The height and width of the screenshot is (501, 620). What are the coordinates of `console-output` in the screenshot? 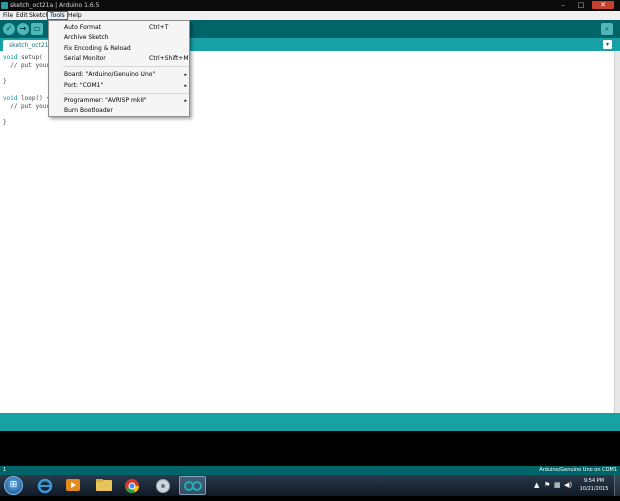 It's located at (310, 448).